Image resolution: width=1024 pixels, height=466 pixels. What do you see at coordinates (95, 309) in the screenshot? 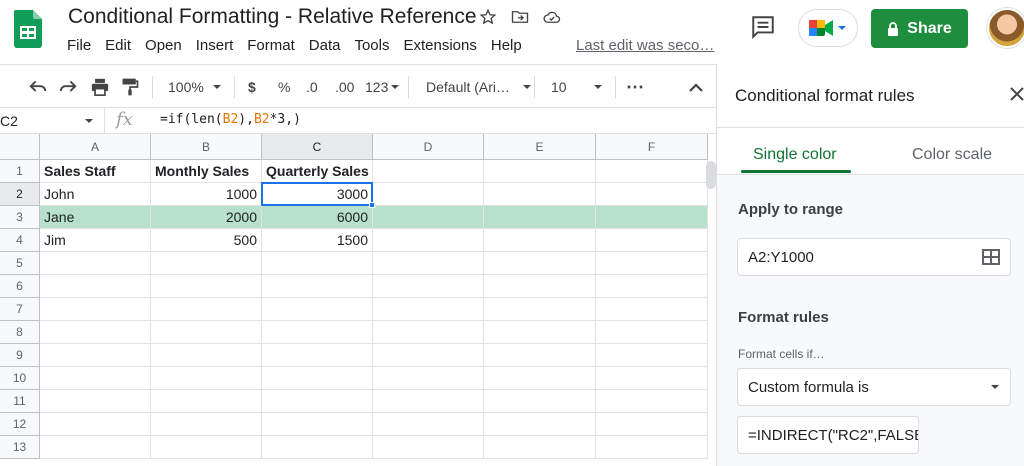
I see `cell-a7` at bounding box center [95, 309].